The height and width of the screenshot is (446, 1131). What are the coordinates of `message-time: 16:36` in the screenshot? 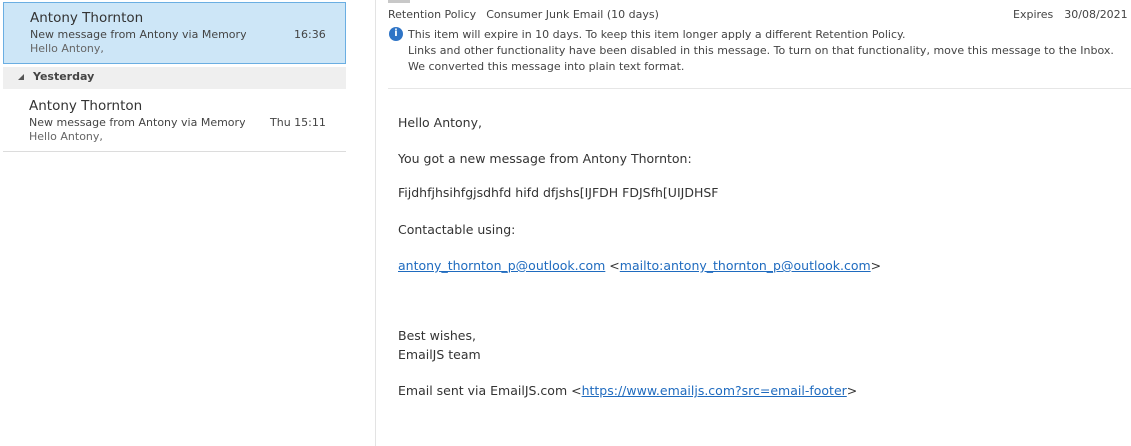 It's located at (310, 34).